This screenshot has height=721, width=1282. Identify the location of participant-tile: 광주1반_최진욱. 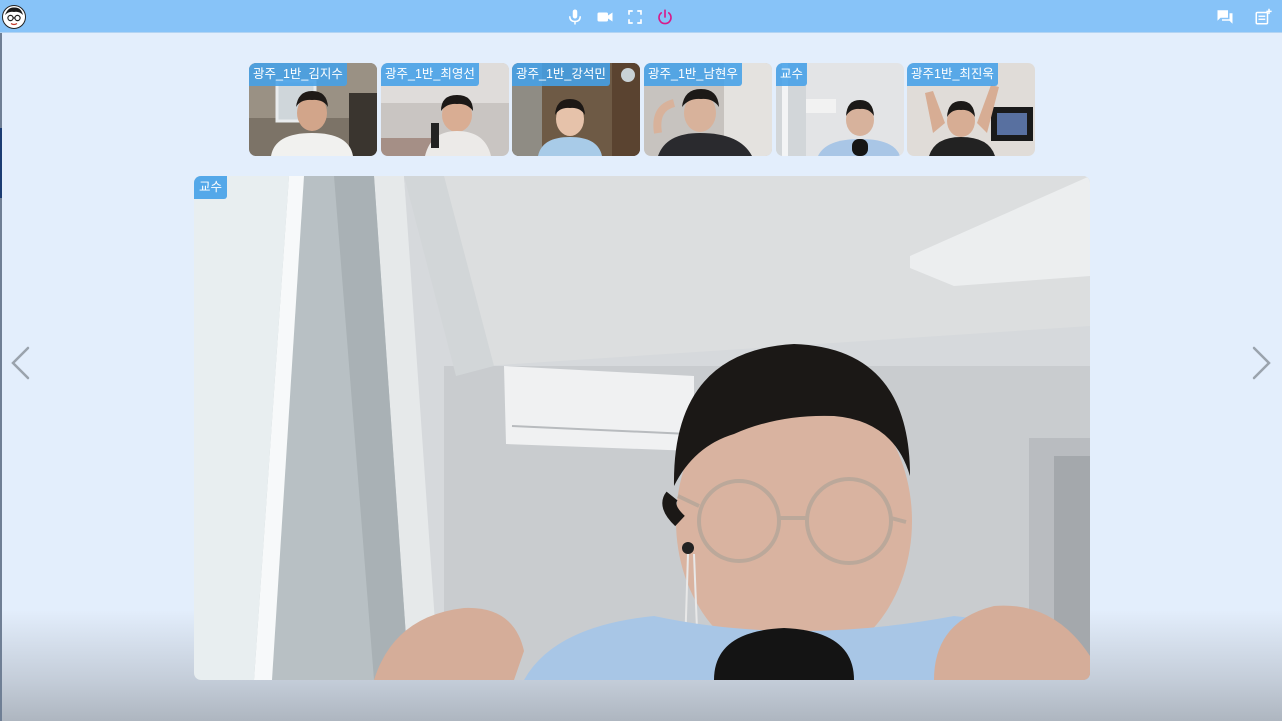
(971, 109).